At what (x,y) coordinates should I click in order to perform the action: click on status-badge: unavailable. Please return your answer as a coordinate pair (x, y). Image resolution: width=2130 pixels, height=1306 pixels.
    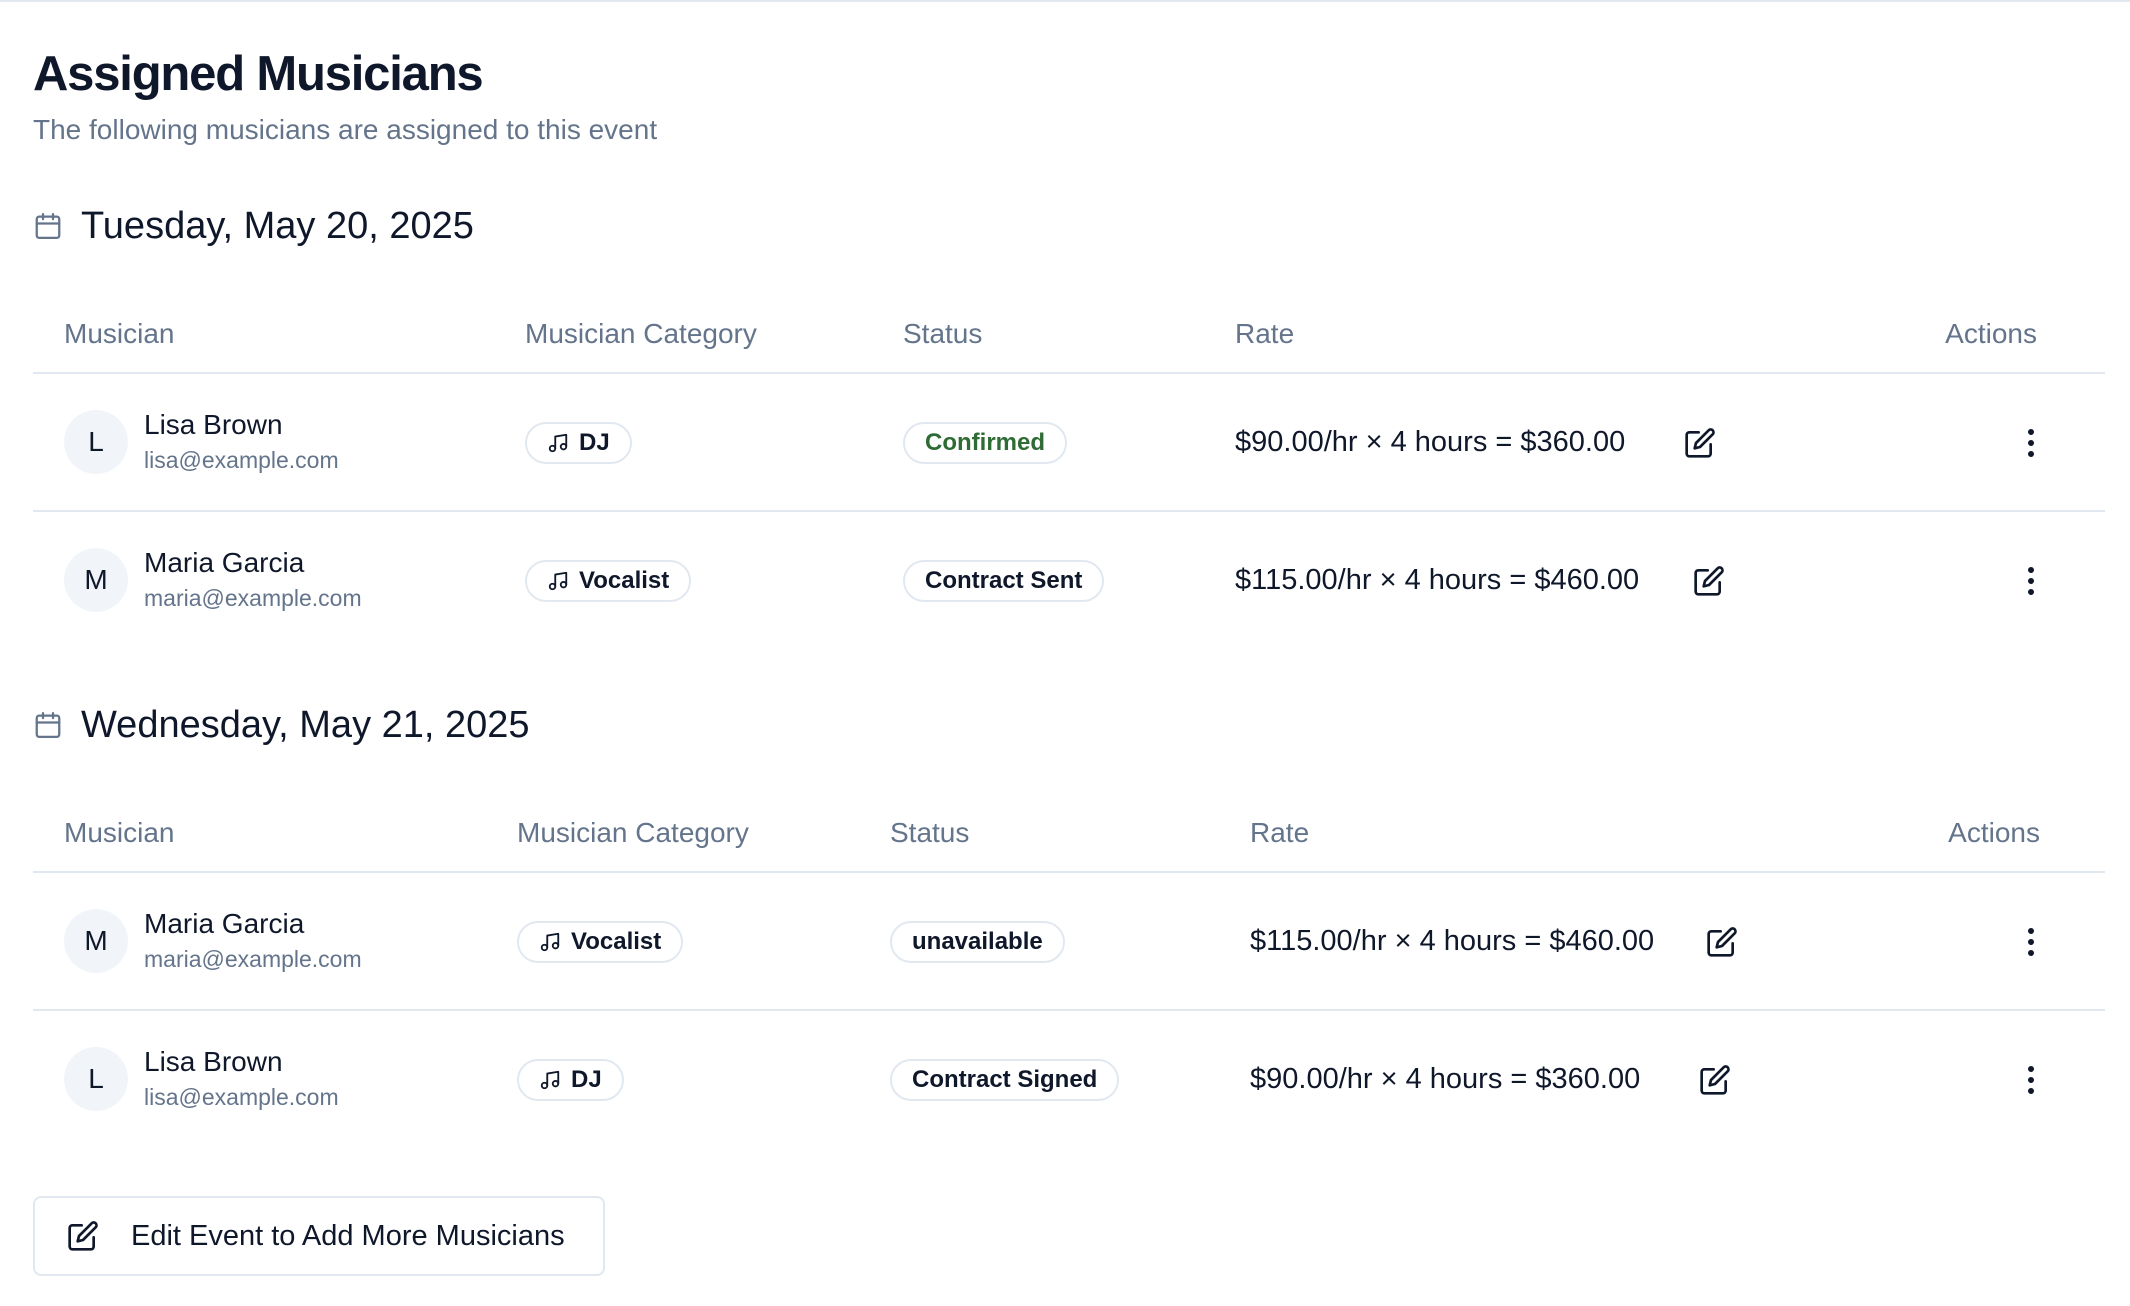
    Looking at the image, I should click on (977, 942).